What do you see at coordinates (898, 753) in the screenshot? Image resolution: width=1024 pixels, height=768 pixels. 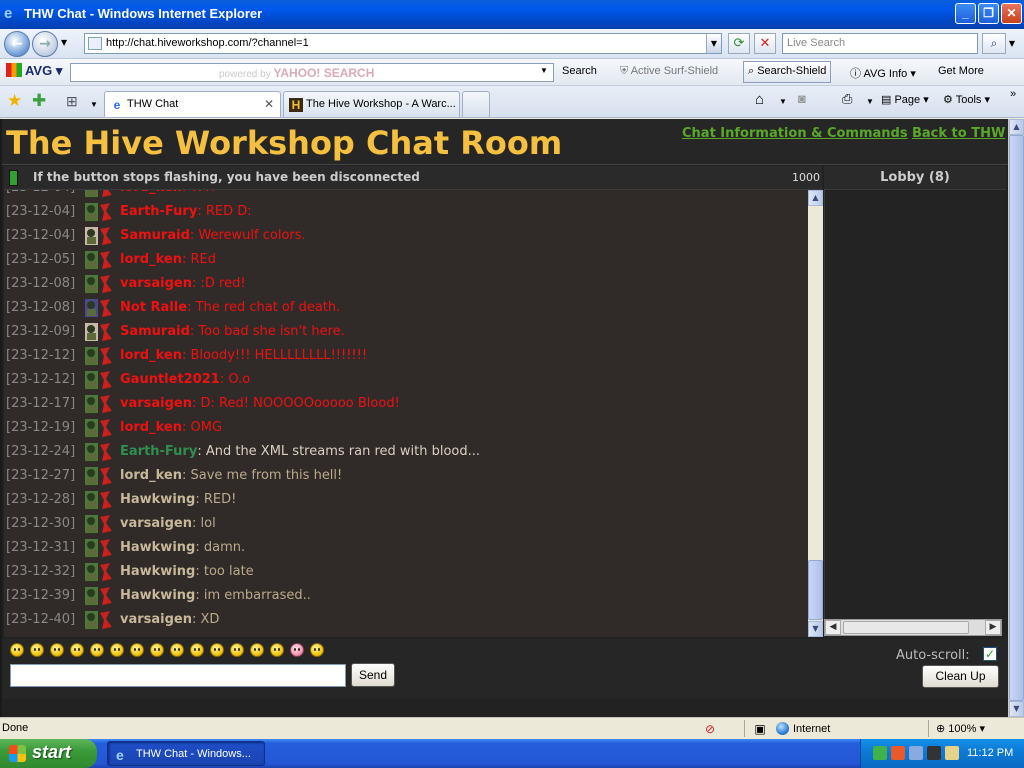 I see `tray-app-icon` at bounding box center [898, 753].